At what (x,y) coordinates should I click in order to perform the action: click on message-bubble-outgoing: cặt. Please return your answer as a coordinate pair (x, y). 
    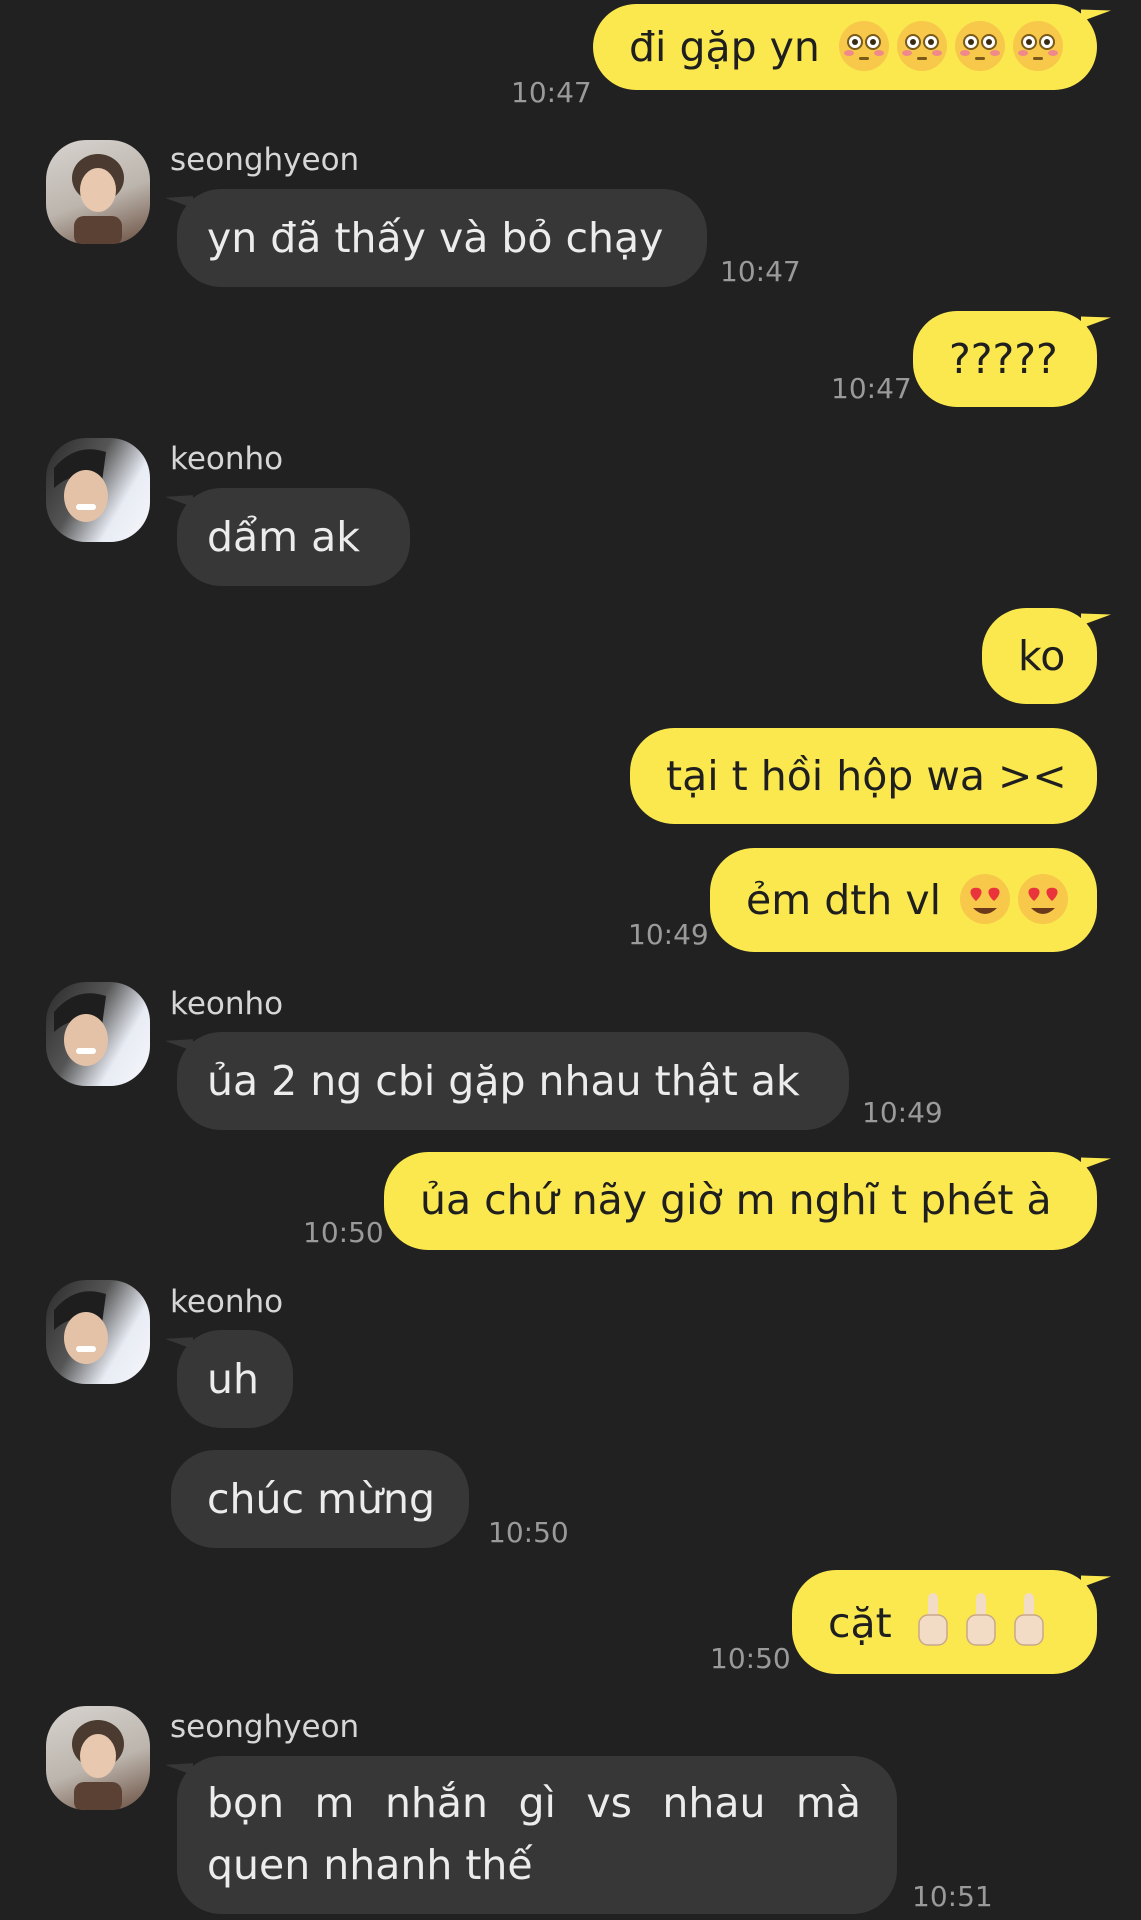
    Looking at the image, I should click on (944, 1622).